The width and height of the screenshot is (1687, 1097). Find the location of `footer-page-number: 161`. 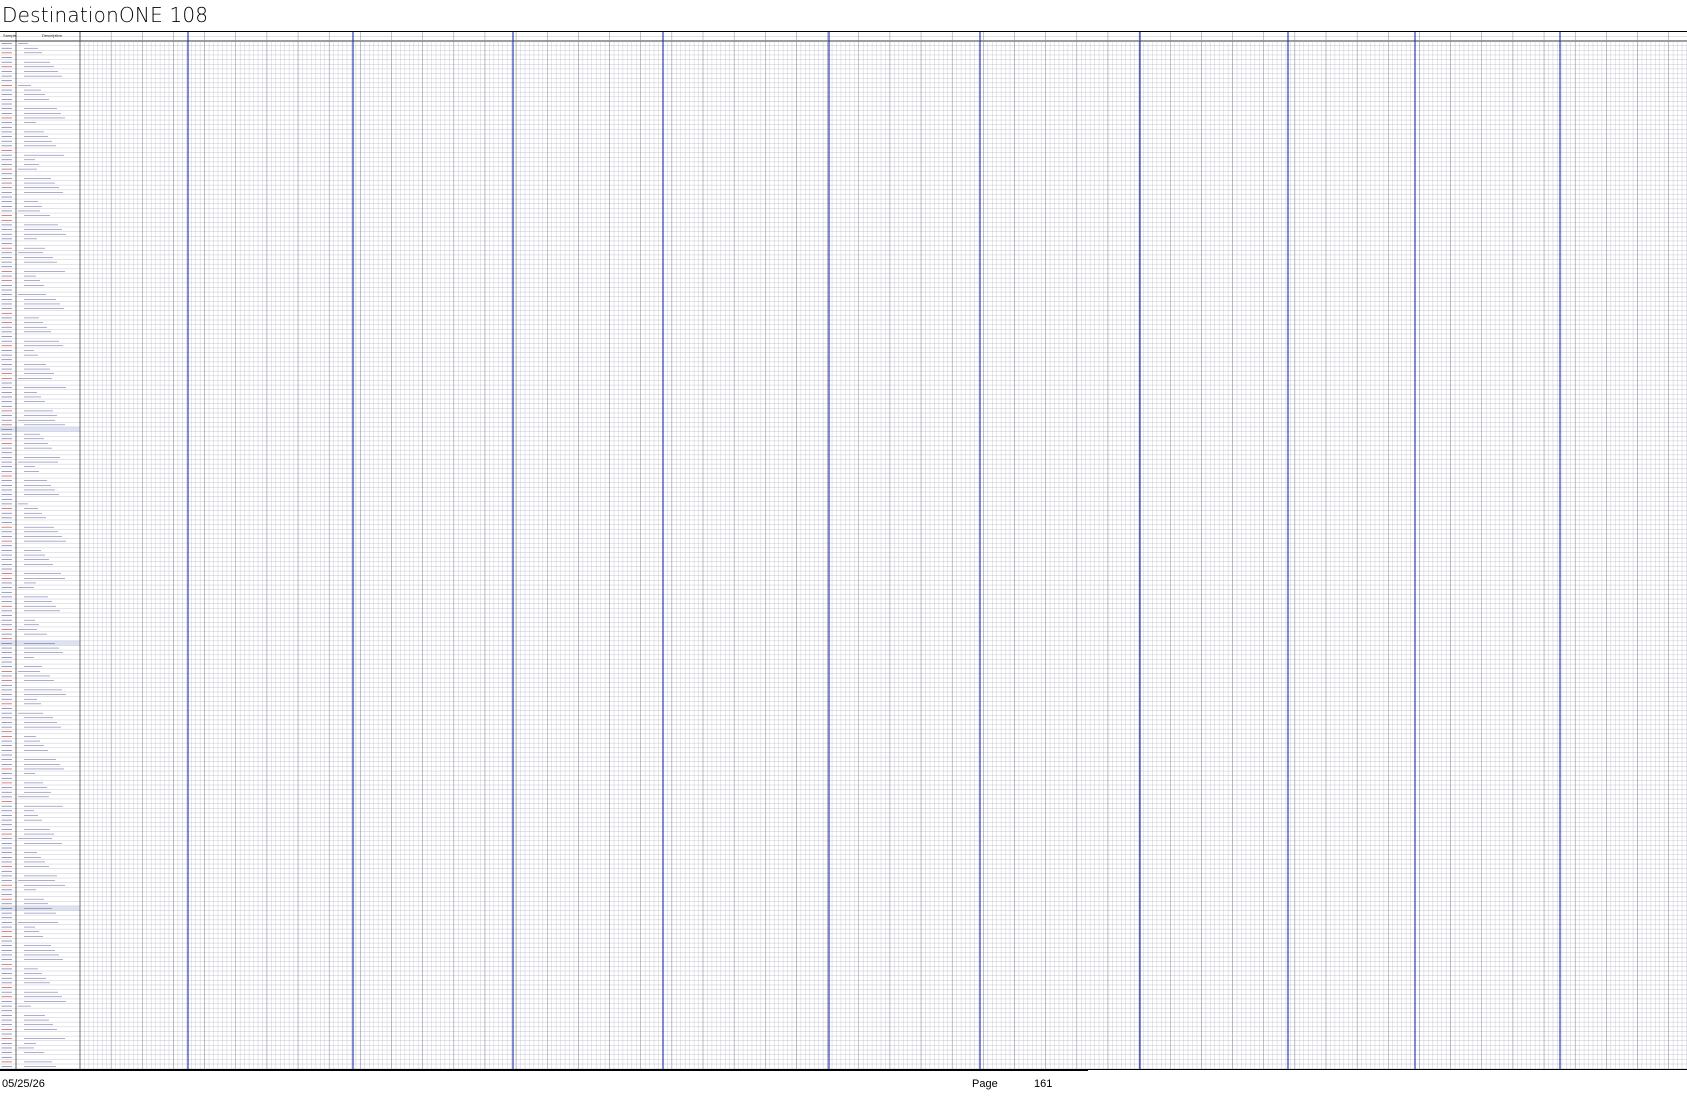

footer-page-number: 161 is located at coordinates (1043, 1084).